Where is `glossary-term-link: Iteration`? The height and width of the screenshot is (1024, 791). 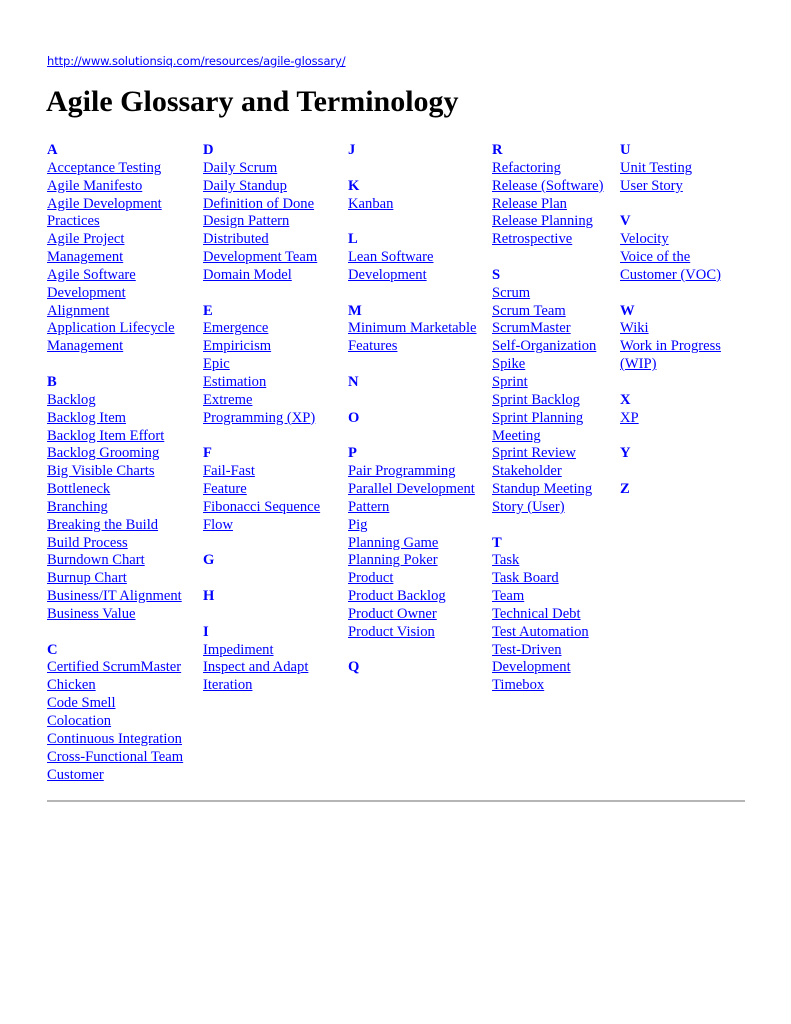
glossary-term-link: Iteration is located at coordinates (261, 686).